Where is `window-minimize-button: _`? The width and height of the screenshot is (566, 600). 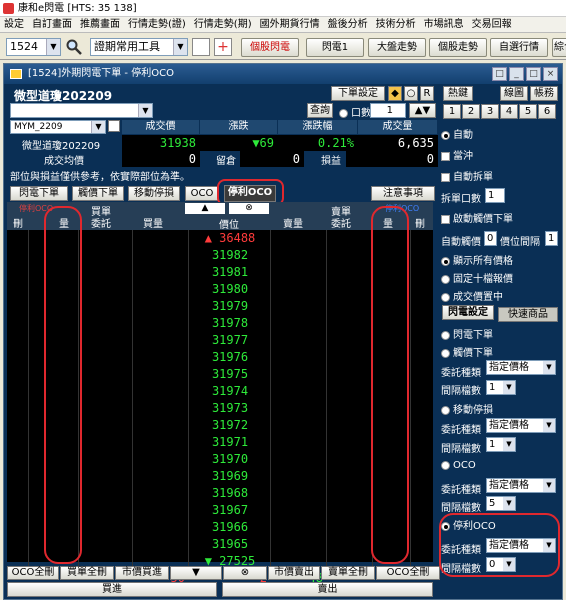
window-minimize-button: _ is located at coordinates (516, 74).